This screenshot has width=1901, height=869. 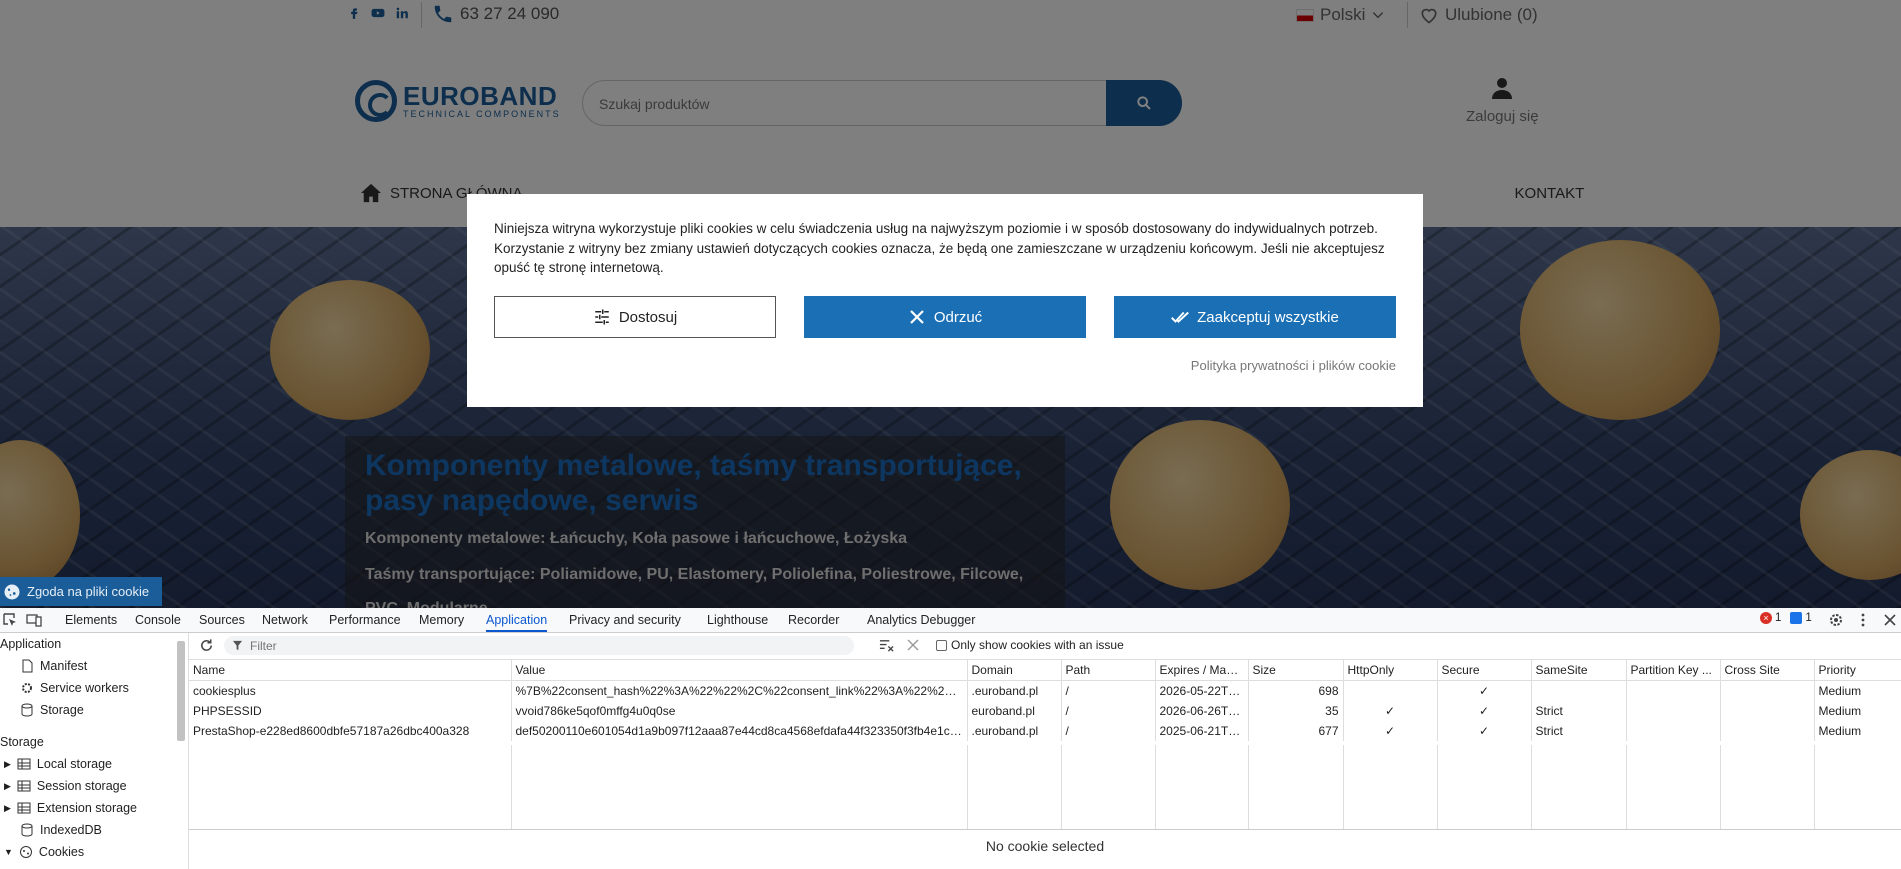 I want to click on accept-all-button: Zaakceptuj wszystkie, so click(x=1255, y=317).